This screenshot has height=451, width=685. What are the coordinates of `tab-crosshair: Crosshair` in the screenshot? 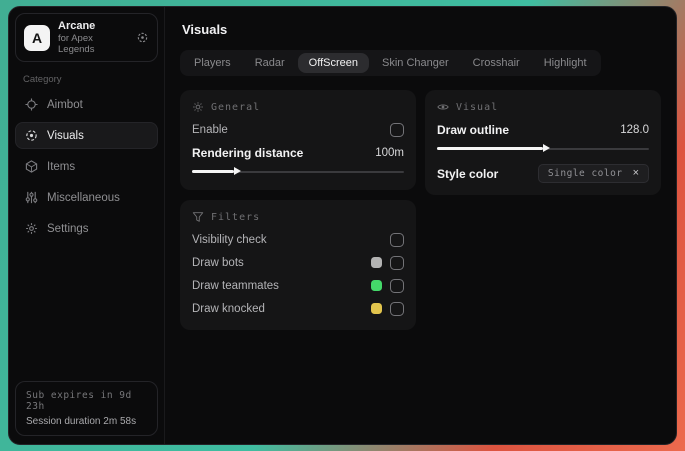 It's located at (496, 63).